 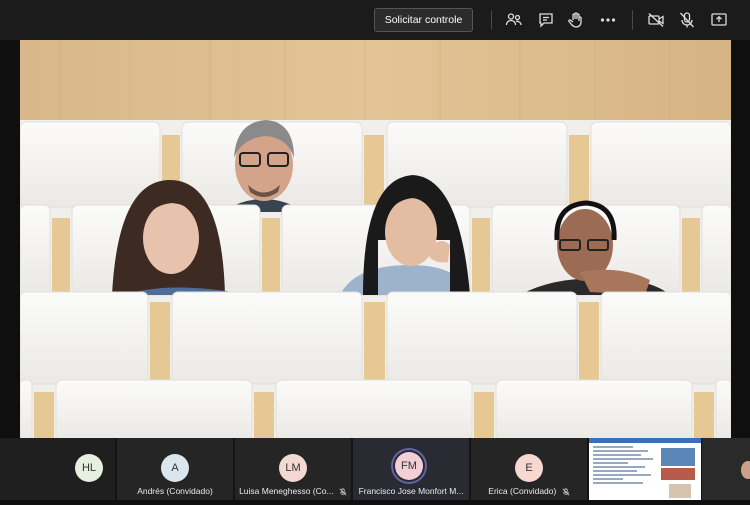 What do you see at coordinates (608, 20) in the screenshot?
I see `more-icon` at bounding box center [608, 20].